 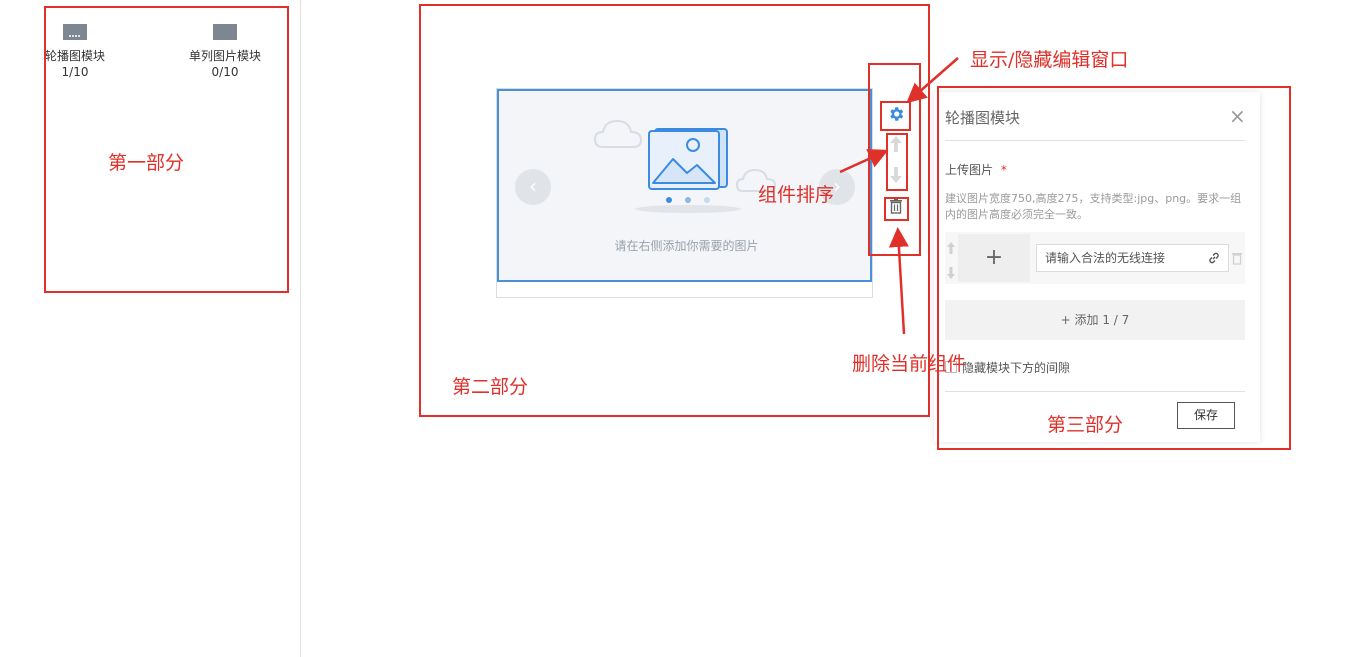 What do you see at coordinates (796, 195) in the screenshot?
I see `sort-annotation: 组件排序` at bounding box center [796, 195].